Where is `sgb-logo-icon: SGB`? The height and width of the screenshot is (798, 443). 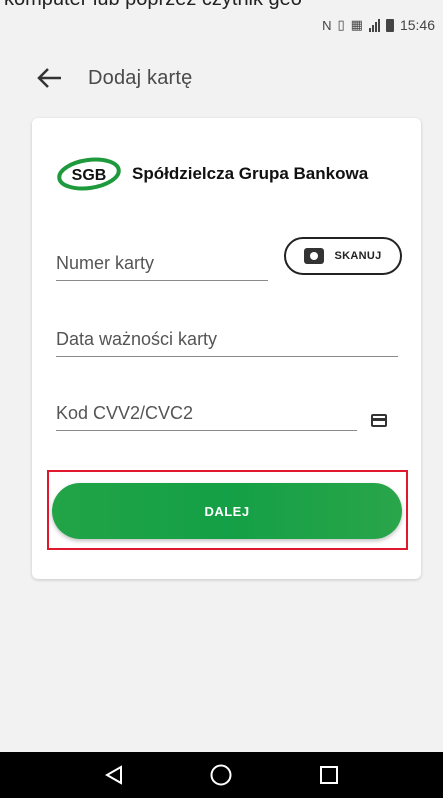
sgb-logo-icon: SGB is located at coordinates (89, 174).